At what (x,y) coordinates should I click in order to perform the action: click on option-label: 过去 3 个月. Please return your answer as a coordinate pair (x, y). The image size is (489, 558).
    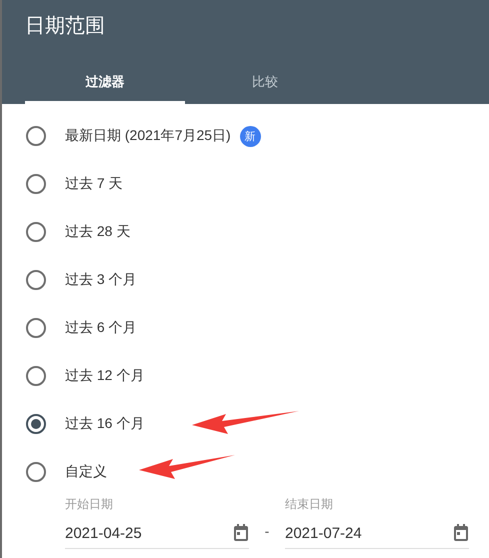
    Looking at the image, I should click on (101, 280).